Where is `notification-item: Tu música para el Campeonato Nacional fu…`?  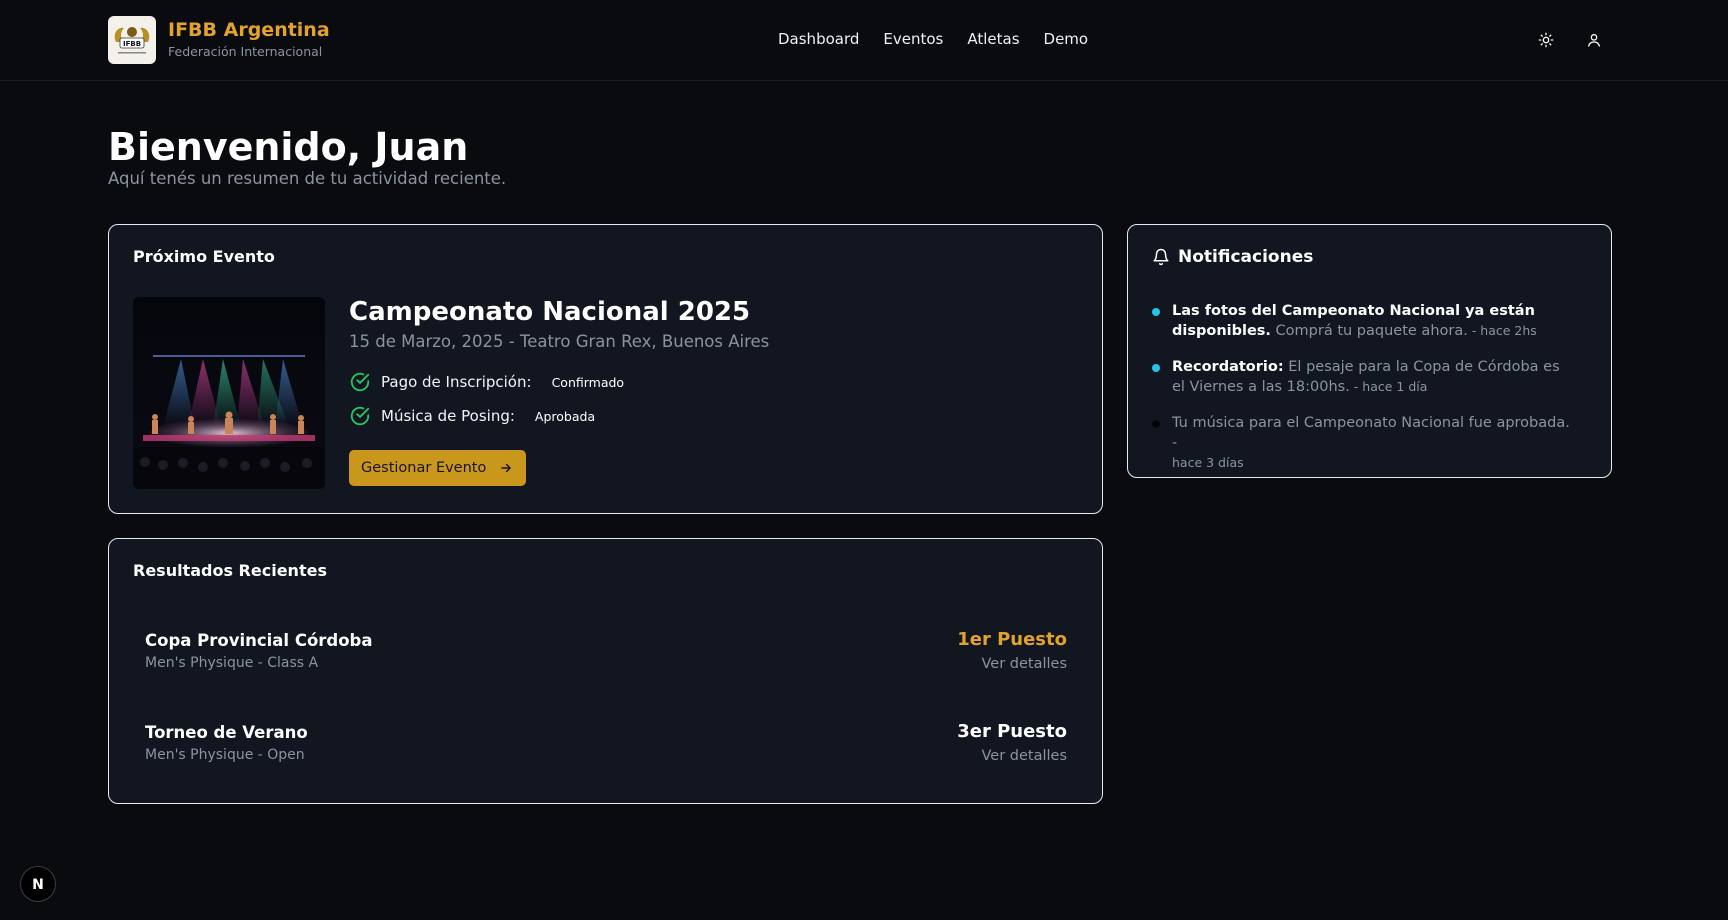
notification-item: Tu música para el Campeonato Nacional fu… is located at coordinates (1362, 443).